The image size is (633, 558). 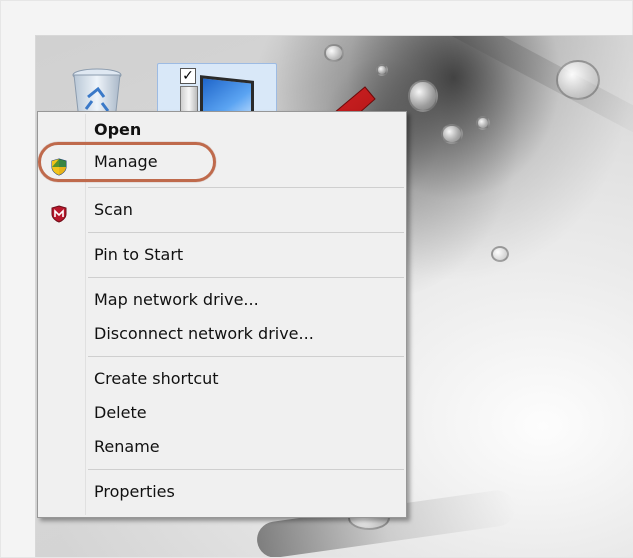 What do you see at coordinates (222, 447) in the screenshot?
I see `menu-item-rename: Rename` at bounding box center [222, 447].